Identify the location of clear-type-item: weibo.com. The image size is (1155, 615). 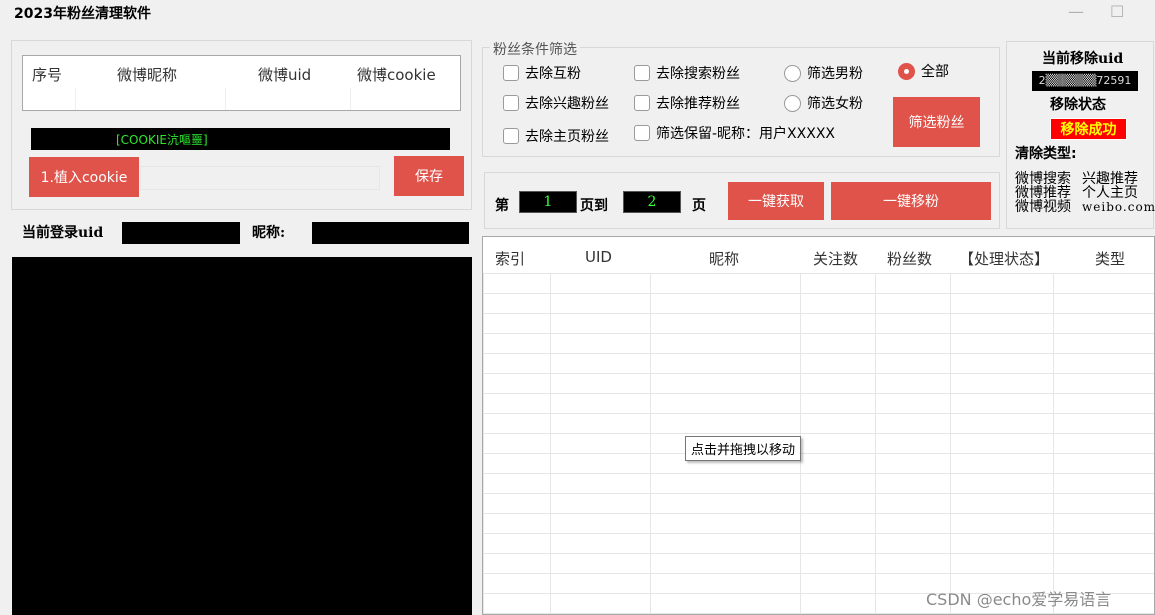
(1118, 207).